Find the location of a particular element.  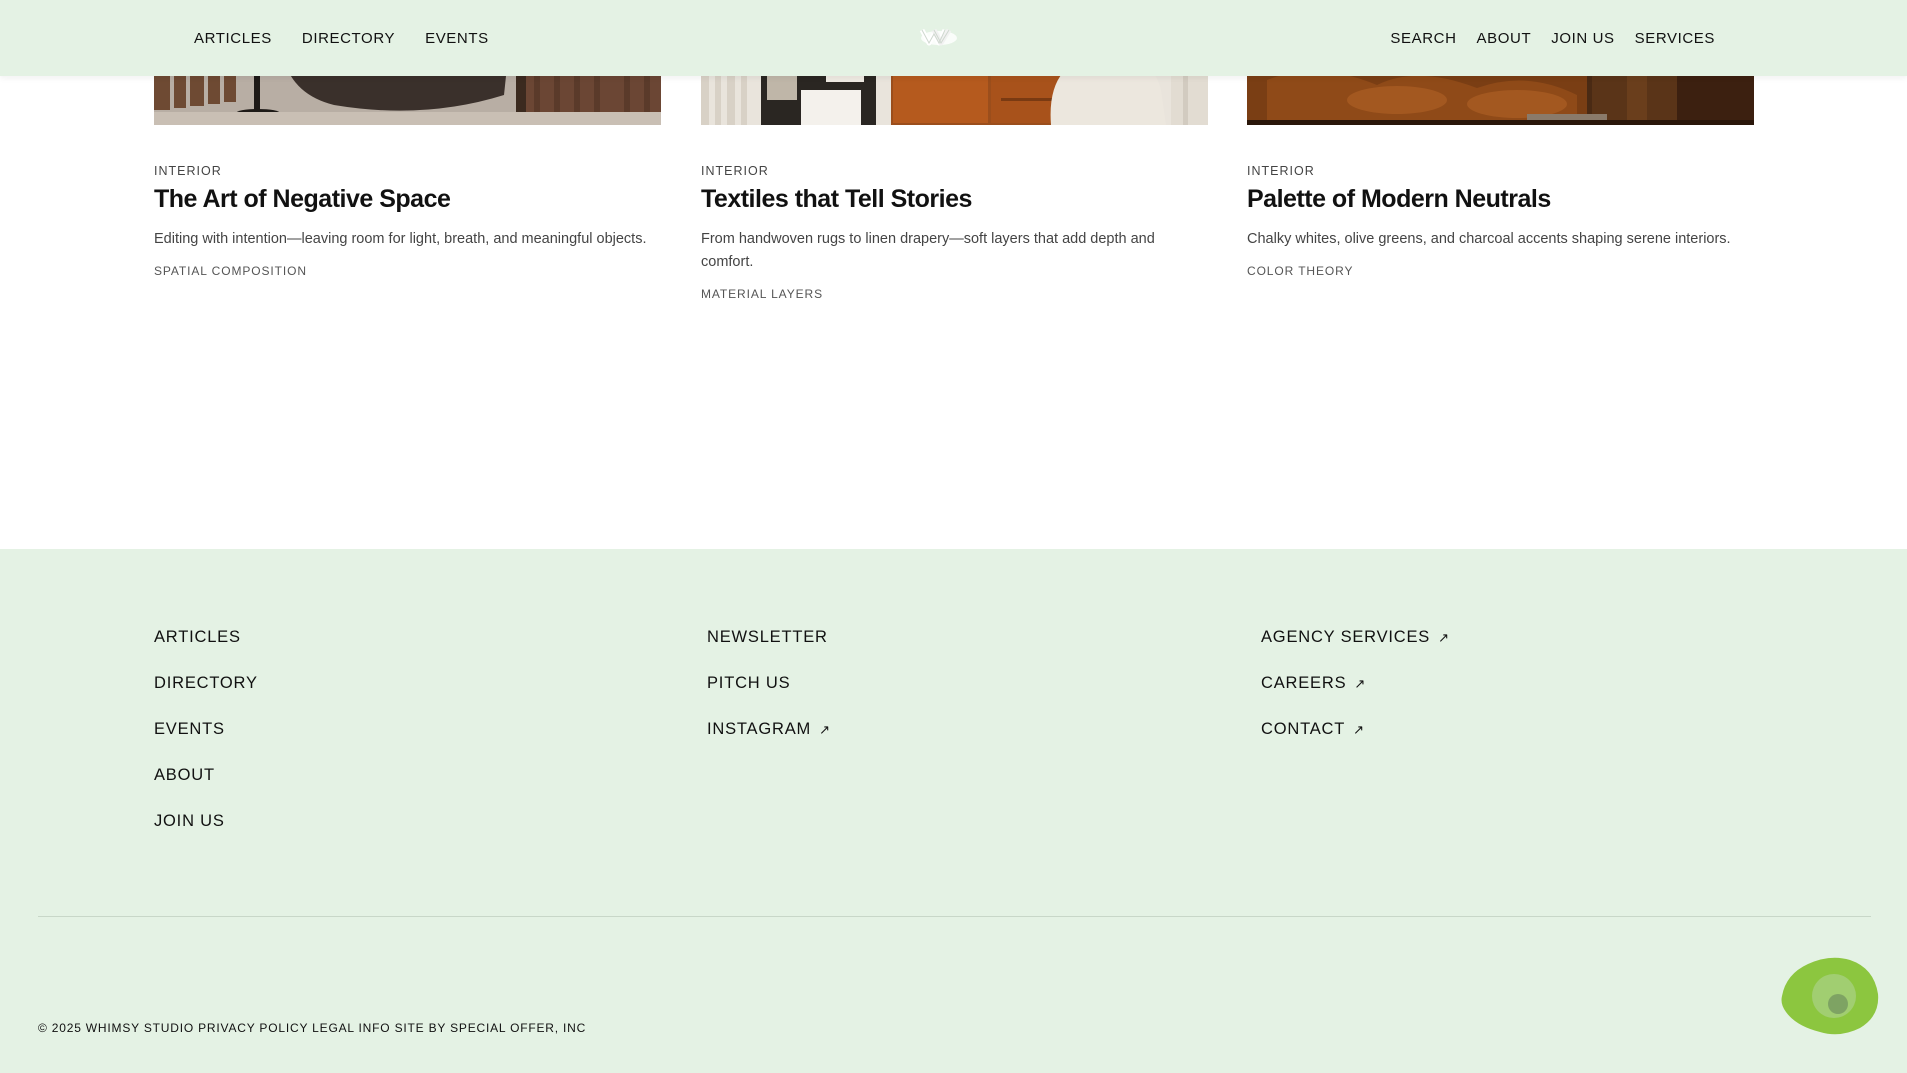

footer-link-articles: ARTICLES is located at coordinates (206, 652).